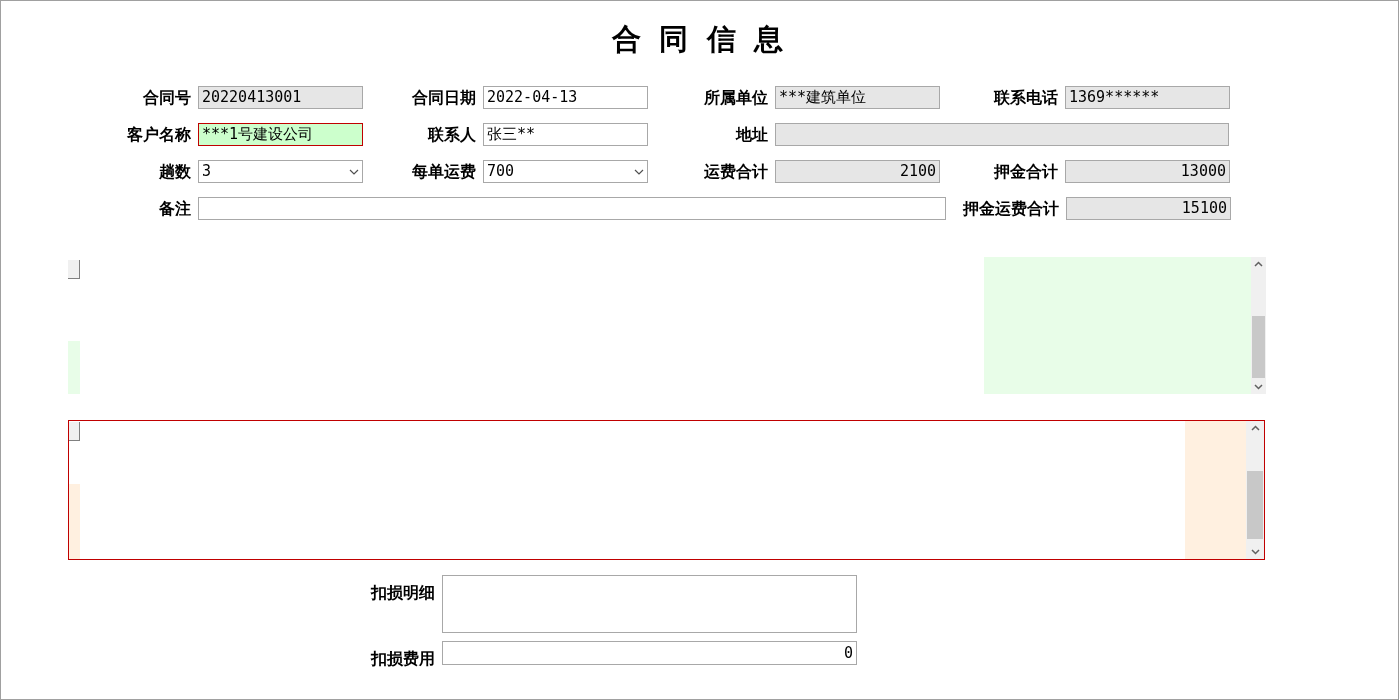  I want to click on field-label: 押金运费合计, so click(1011, 208).